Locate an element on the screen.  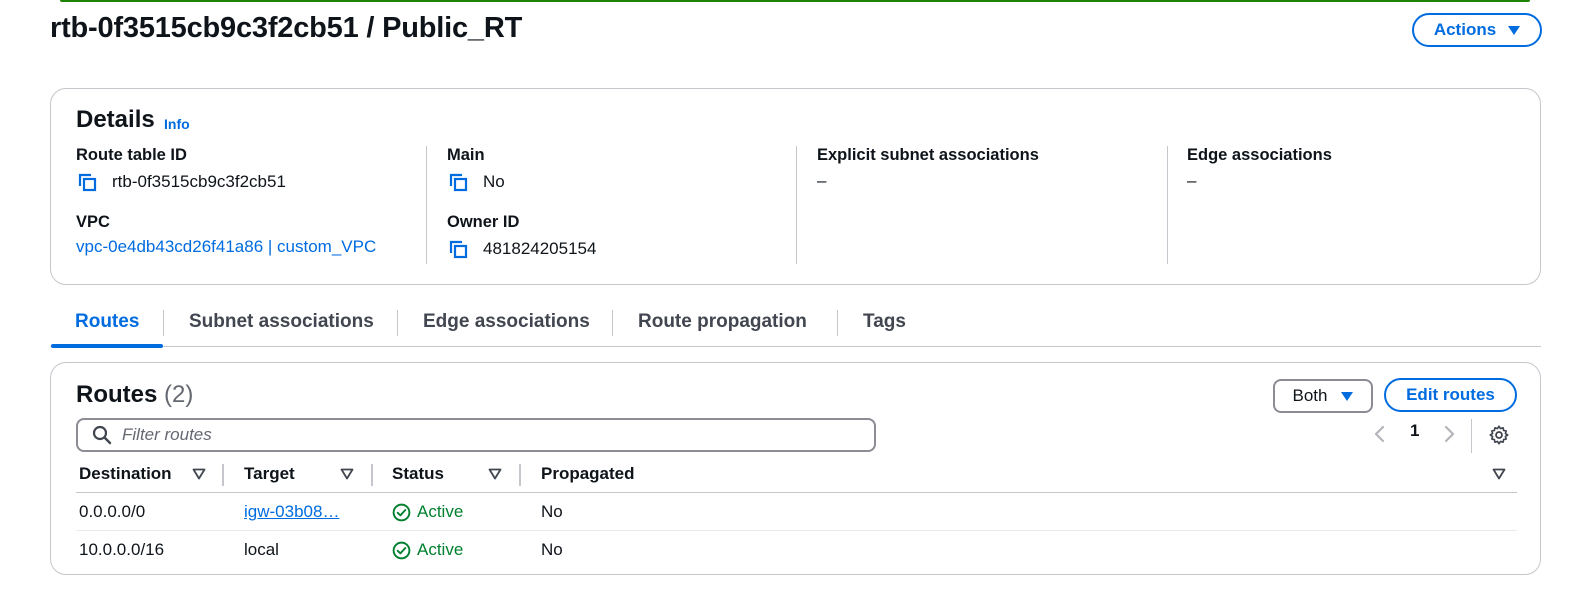
chevron-right-icon is located at coordinates (1449, 434).